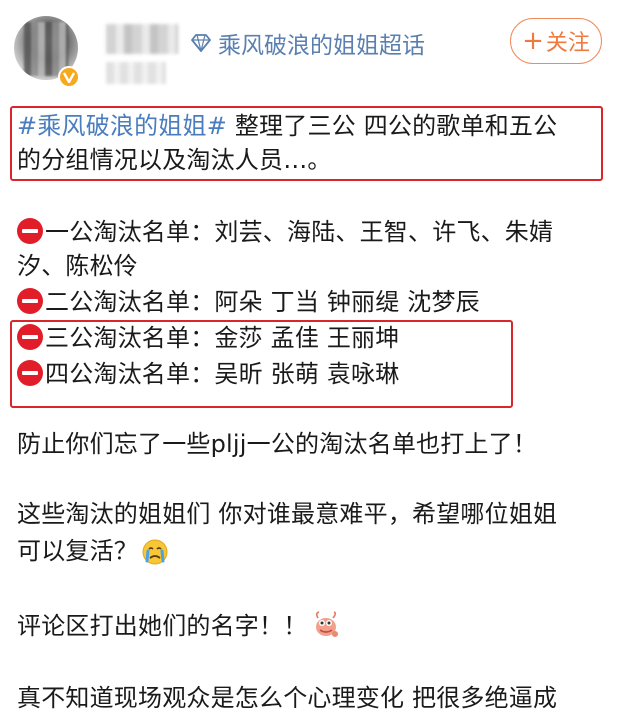 The width and height of the screenshot is (622, 723). Describe the element at coordinates (392, 126) in the screenshot. I see `intro-text-1: 整理了三公 四公的歌单和五公` at that location.